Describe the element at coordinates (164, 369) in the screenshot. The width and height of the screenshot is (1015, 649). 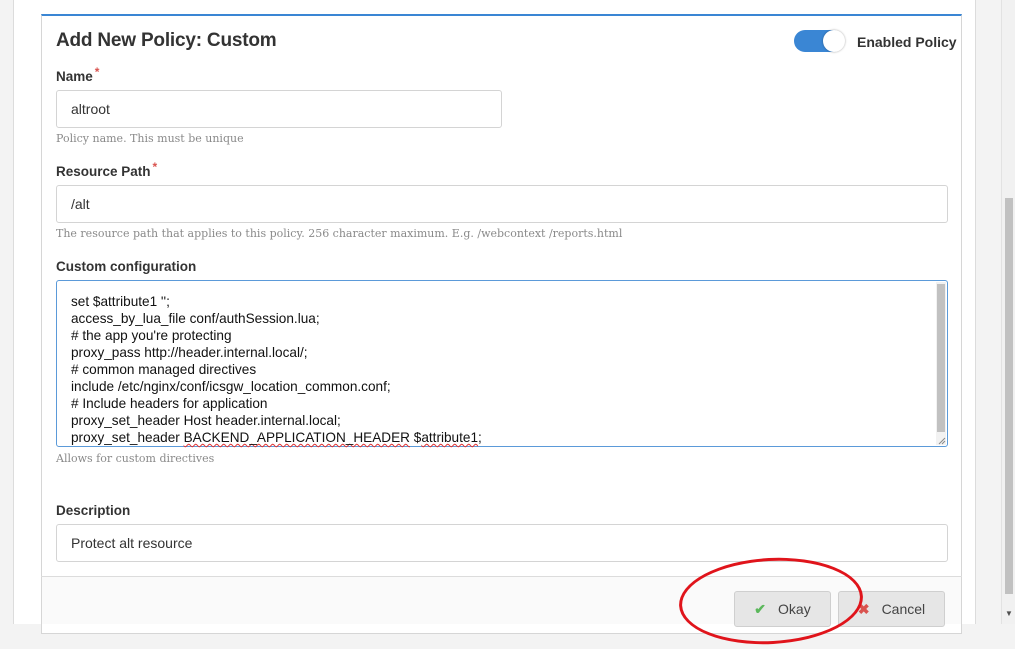
I see `config-line: # common managed directives` at that location.